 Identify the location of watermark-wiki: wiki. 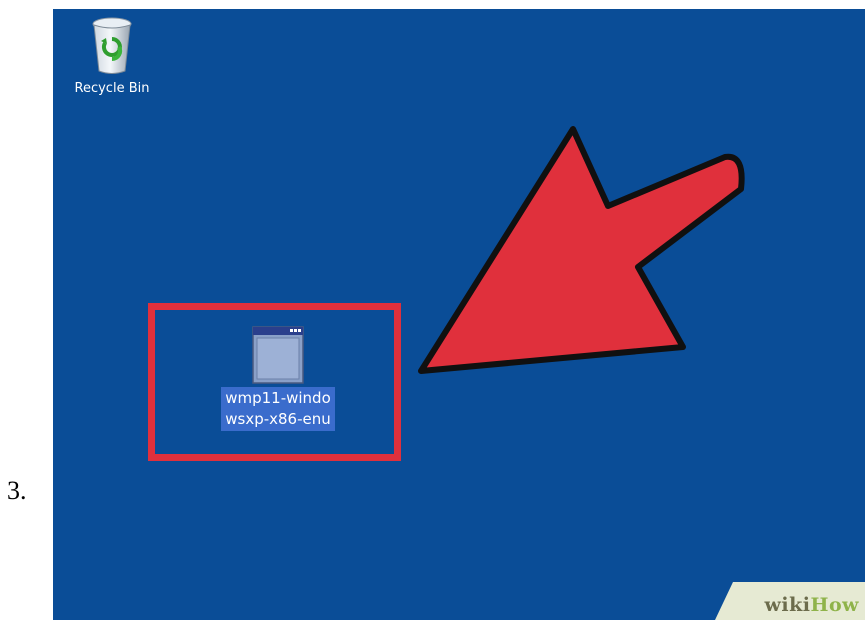
(787, 605).